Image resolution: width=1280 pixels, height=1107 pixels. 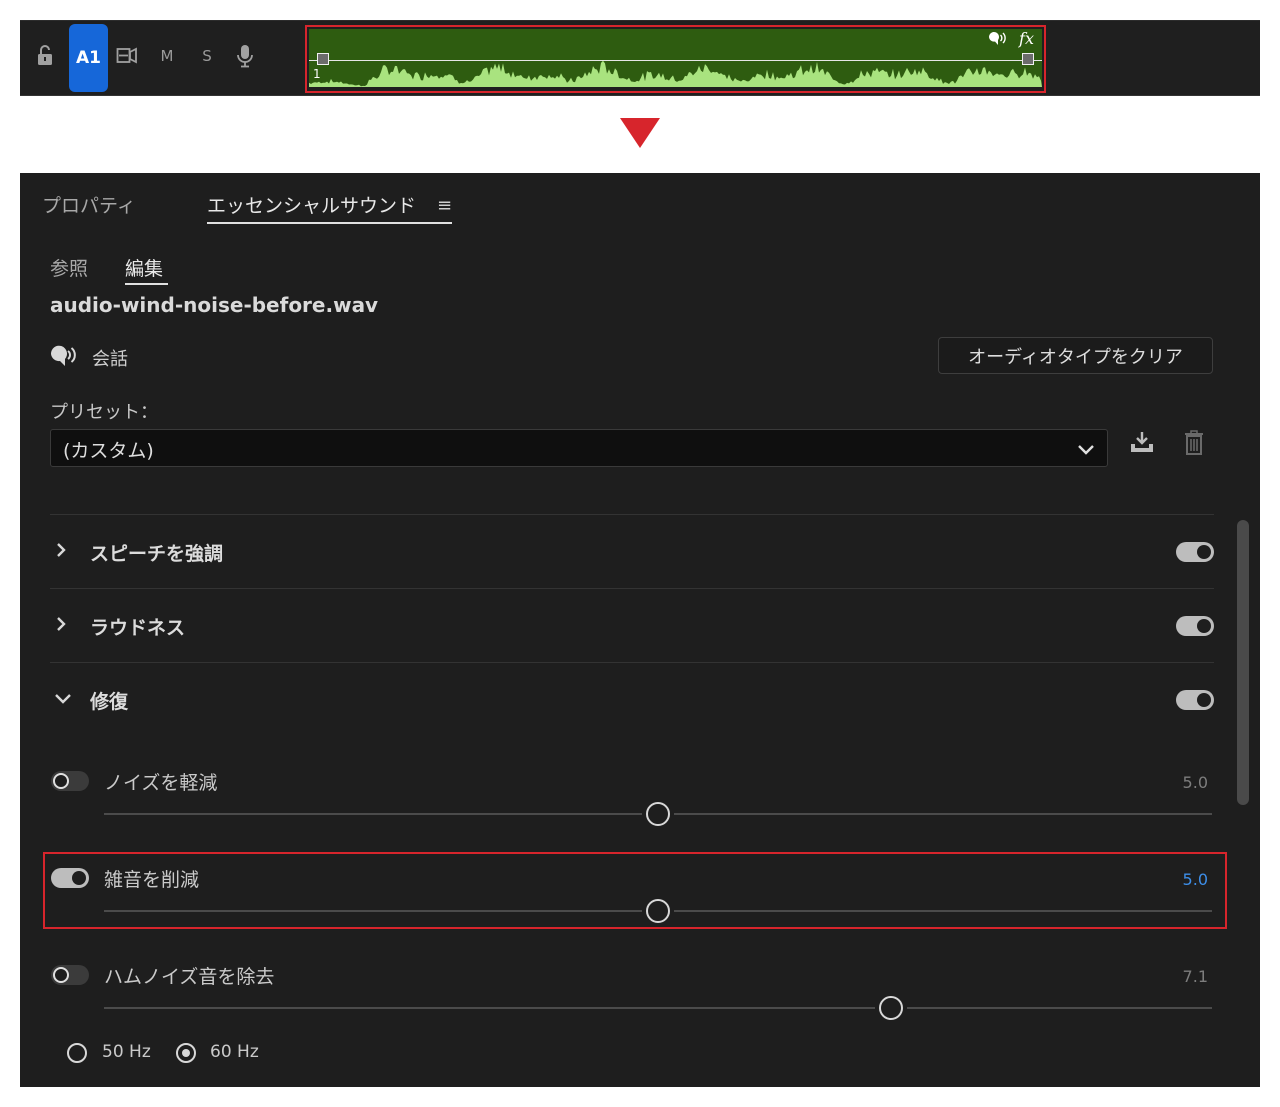 I want to click on preset-selected-value: (カスタム), so click(x=108, y=451).